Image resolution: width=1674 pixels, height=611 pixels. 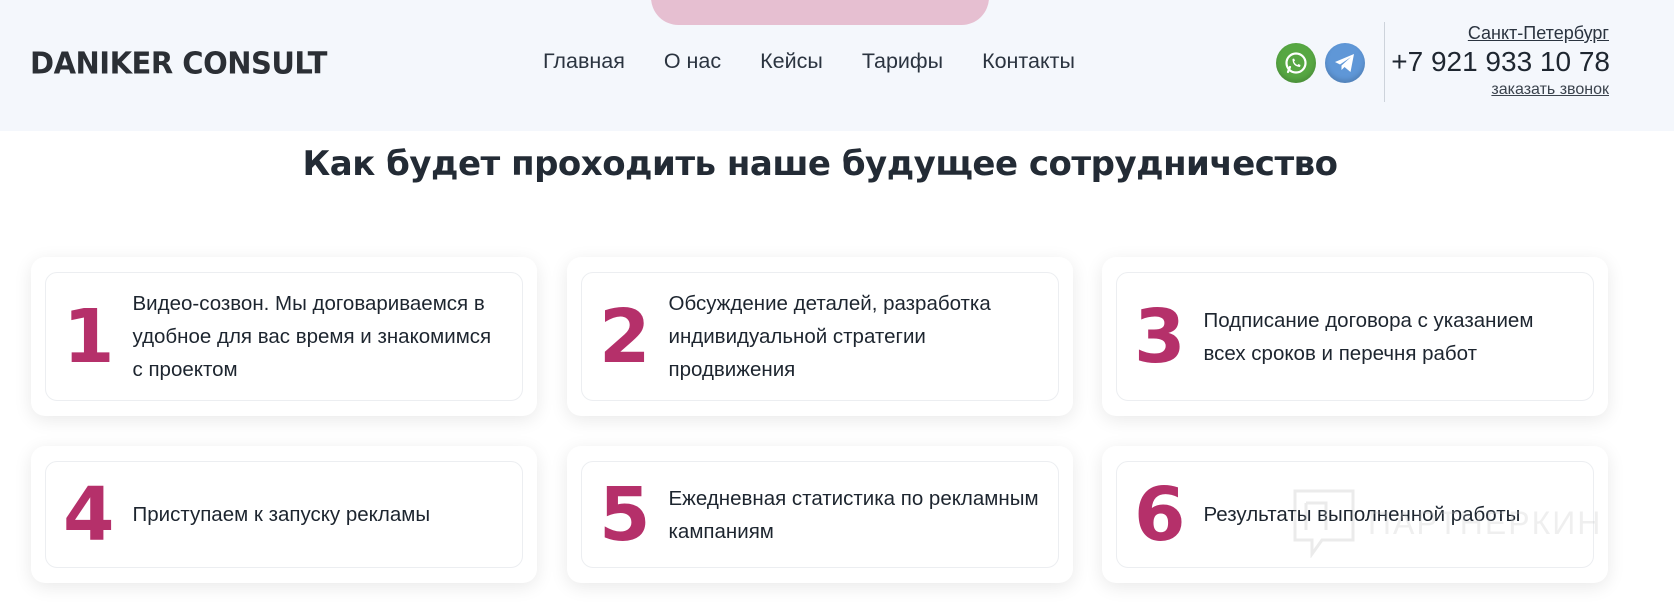 I want to click on nav-item-tariffs: Тарифы, so click(x=902, y=61).